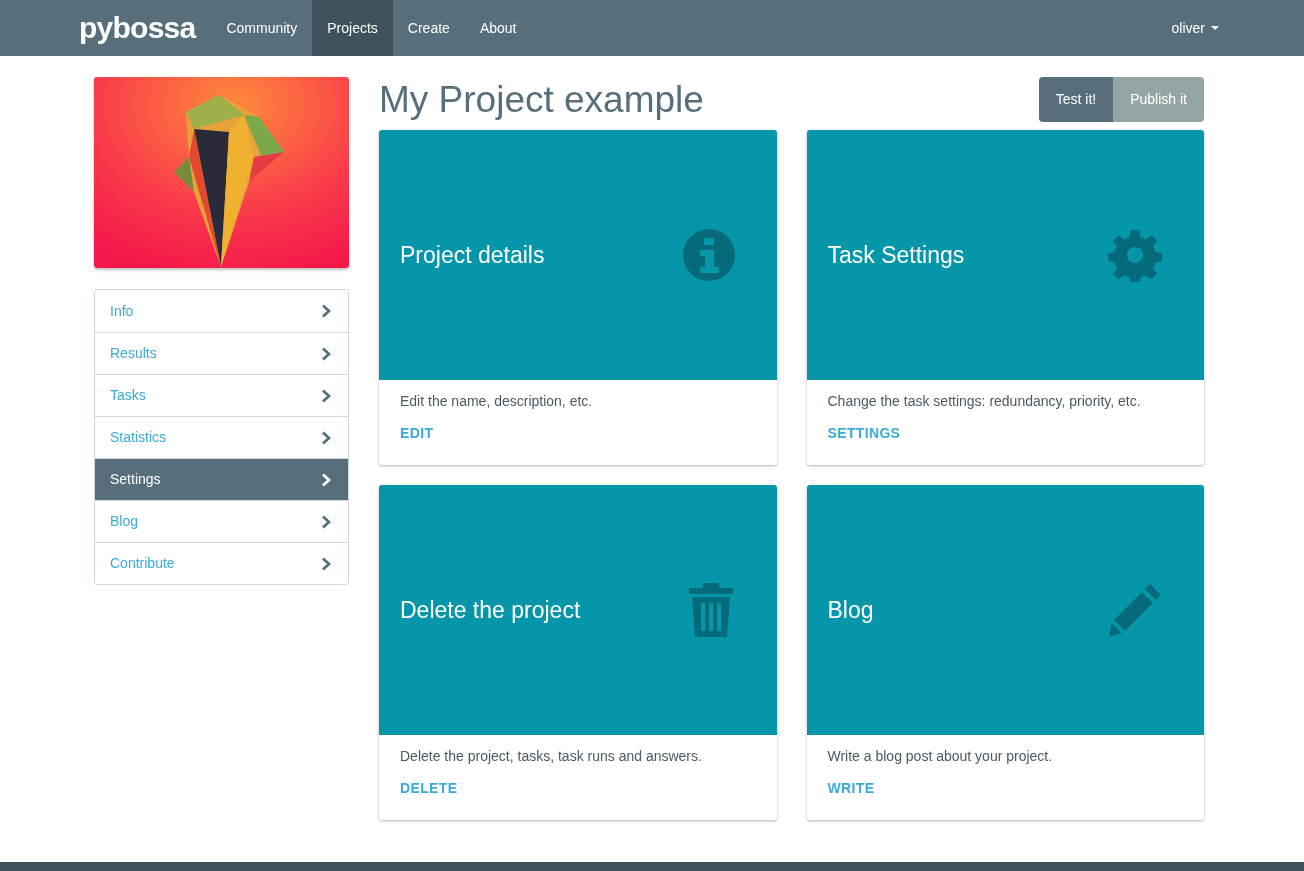 The image size is (1304, 871). What do you see at coordinates (221, 563) in the screenshot?
I see `sidebar-item: Contribute` at bounding box center [221, 563].